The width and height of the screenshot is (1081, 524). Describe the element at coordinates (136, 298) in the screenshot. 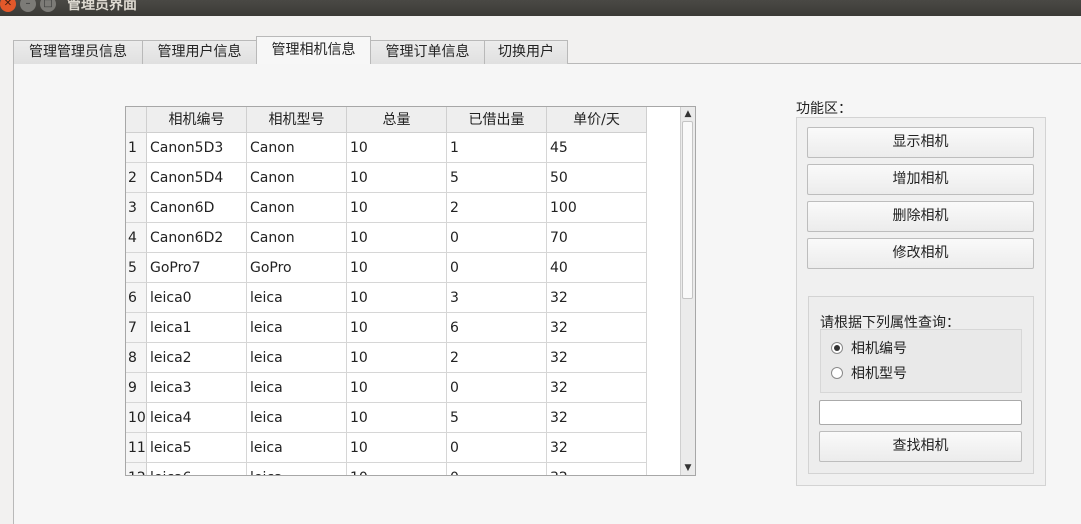

I see `row-number: 6` at that location.